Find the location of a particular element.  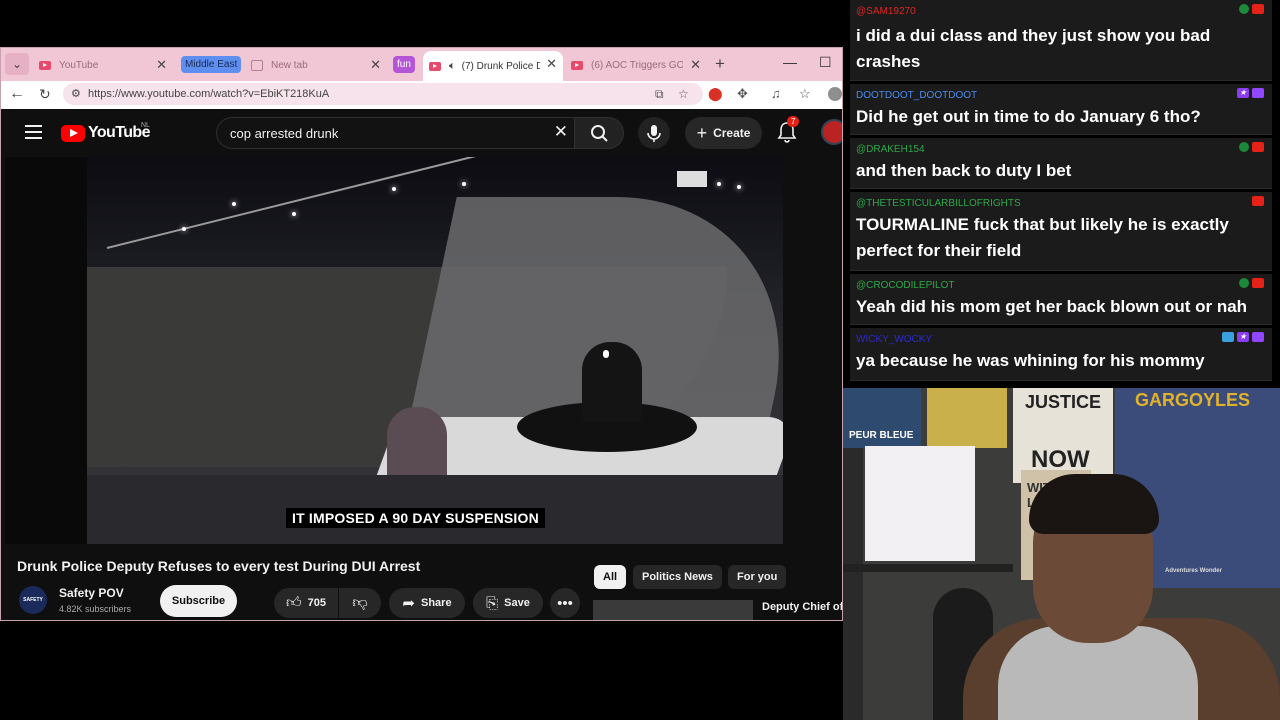

install-app-icon: ⧉ is located at coordinates (659, 94).